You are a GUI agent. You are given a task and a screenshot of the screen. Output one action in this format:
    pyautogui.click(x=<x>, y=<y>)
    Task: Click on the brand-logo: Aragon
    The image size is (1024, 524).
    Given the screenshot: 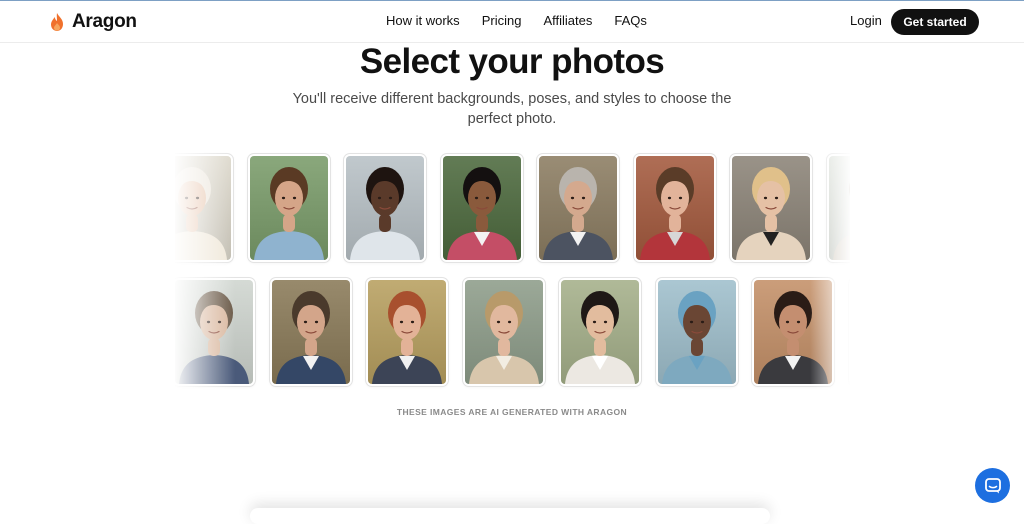 What is the action you would take?
    pyautogui.click(x=92, y=22)
    